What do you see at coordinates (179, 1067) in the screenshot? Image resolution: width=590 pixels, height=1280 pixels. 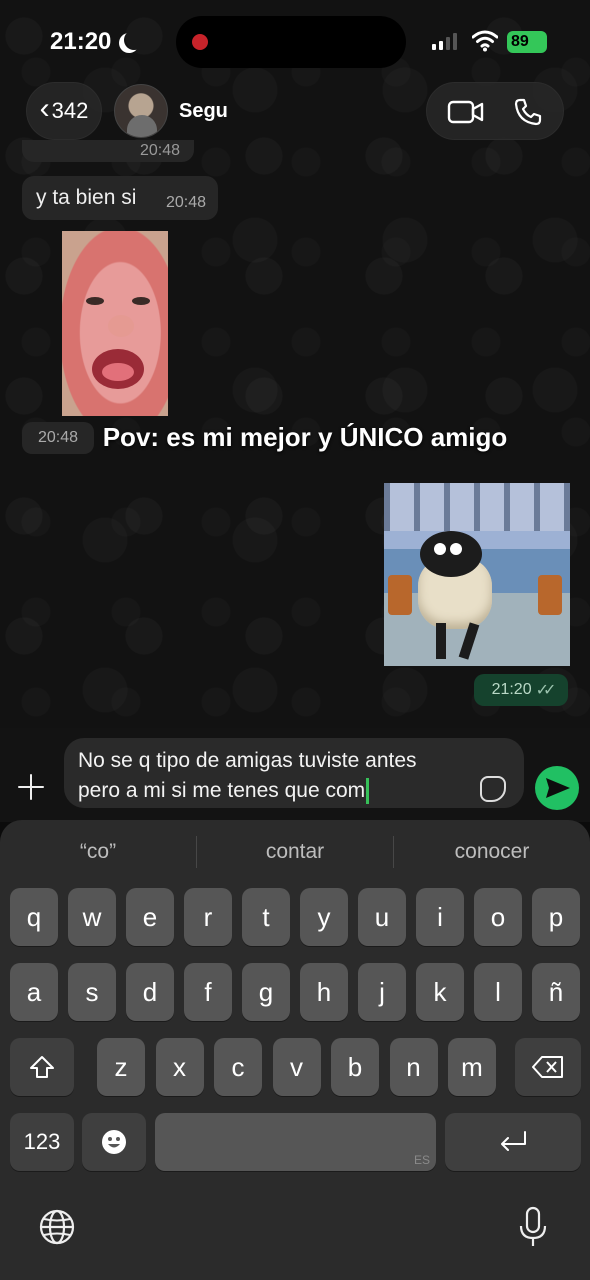 I see `key-x: x` at bounding box center [179, 1067].